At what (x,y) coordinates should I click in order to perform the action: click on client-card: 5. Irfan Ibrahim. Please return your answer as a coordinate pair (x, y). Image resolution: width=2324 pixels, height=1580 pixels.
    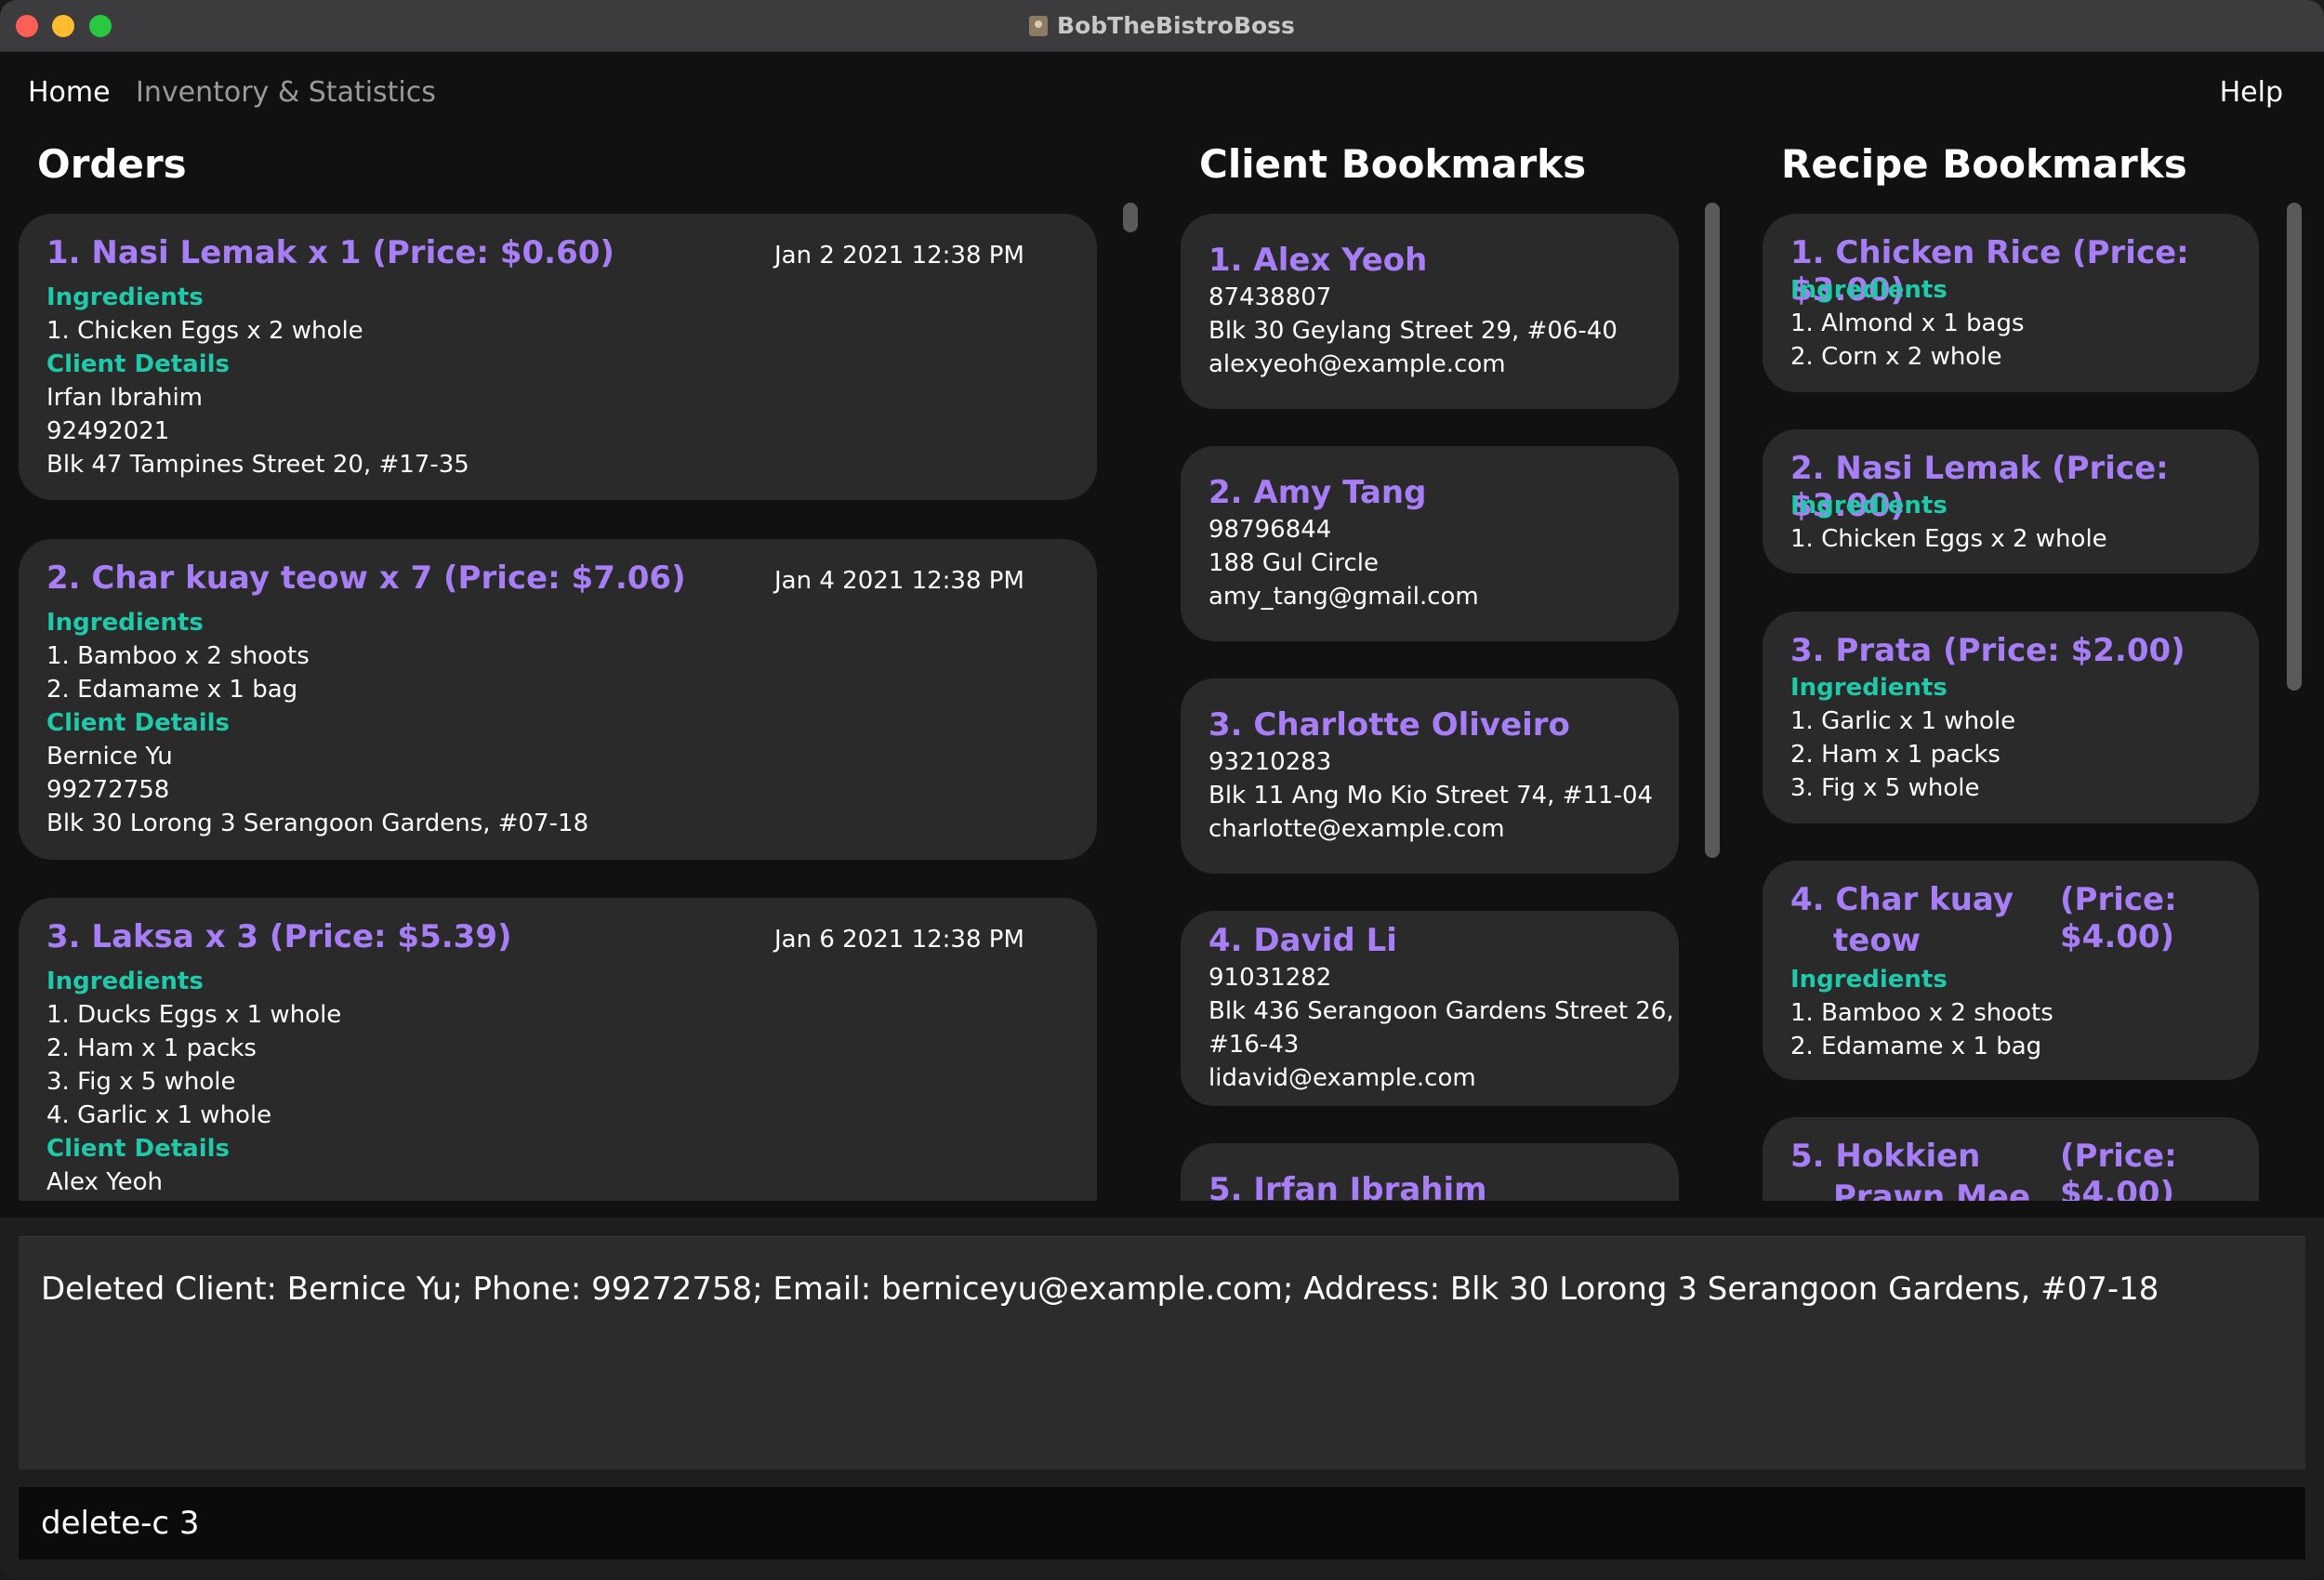
    Looking at the image, I should click on (1430, 1172).